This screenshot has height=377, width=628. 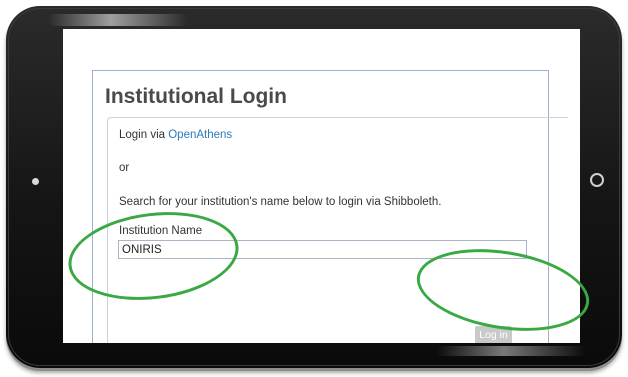 What do you see at coordinates (511, 351) in the screenshot?
I see `bezel-glare-bottom` at bounding box center [511, 351].